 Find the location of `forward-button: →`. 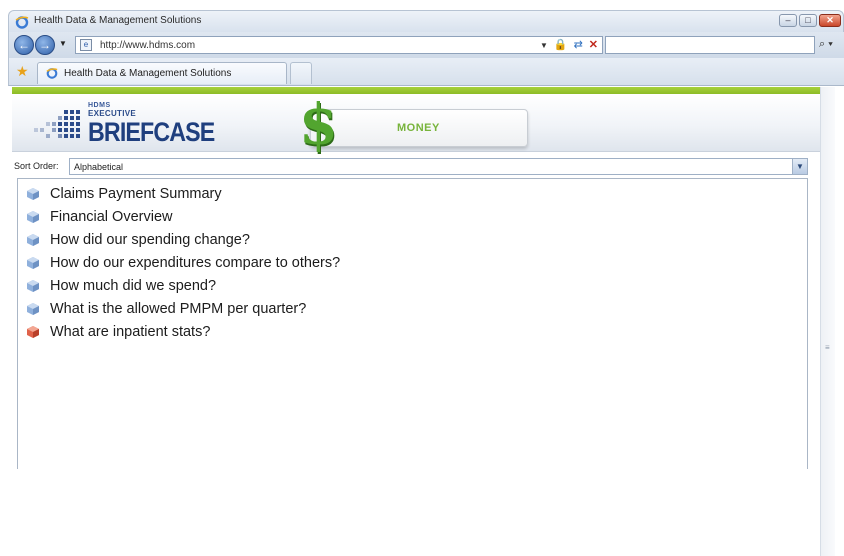

forward-button: → is located at coordinates (45, 45).